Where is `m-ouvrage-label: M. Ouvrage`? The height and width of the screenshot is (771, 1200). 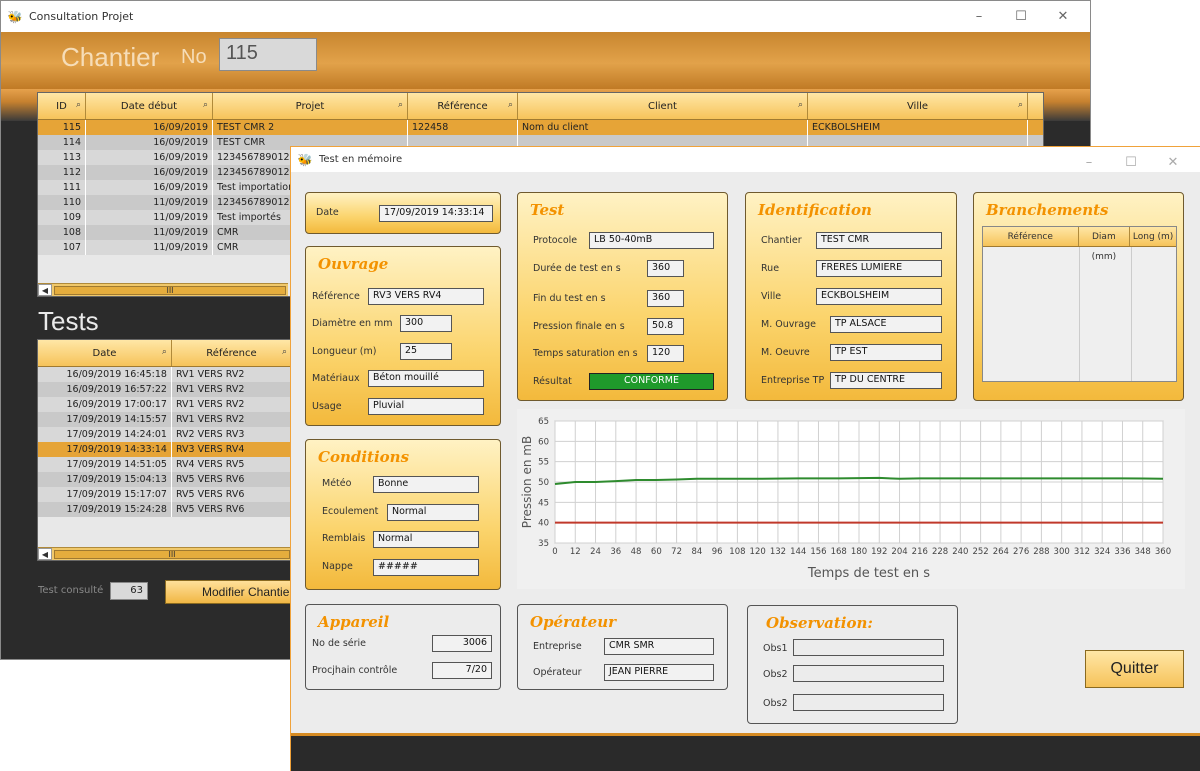 m-ouvrage-label: M. Ouvrage is located at coordinates (788, 324).